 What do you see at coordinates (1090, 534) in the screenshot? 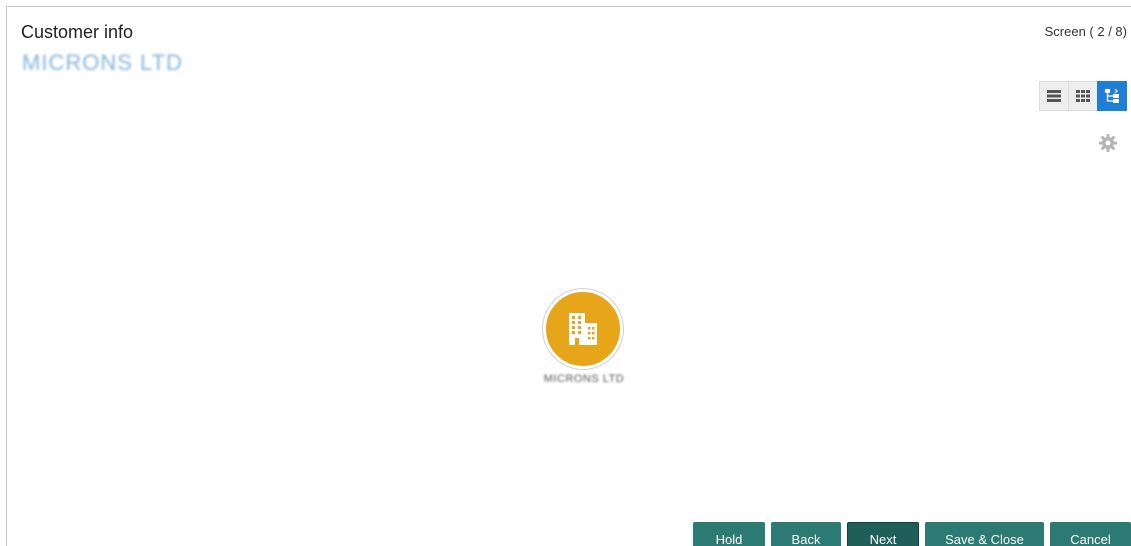
I see `cancel-button: Cancel` at bounding box center [1090, 534].